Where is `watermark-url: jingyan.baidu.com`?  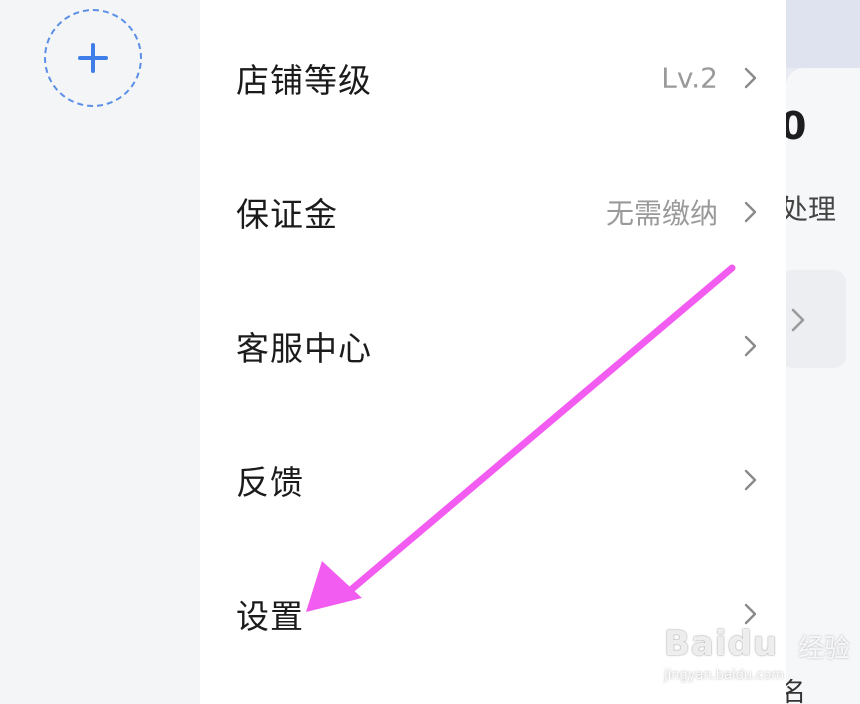 watermark-url: jingyan.baidu.com is located at coordinates (724, 675).